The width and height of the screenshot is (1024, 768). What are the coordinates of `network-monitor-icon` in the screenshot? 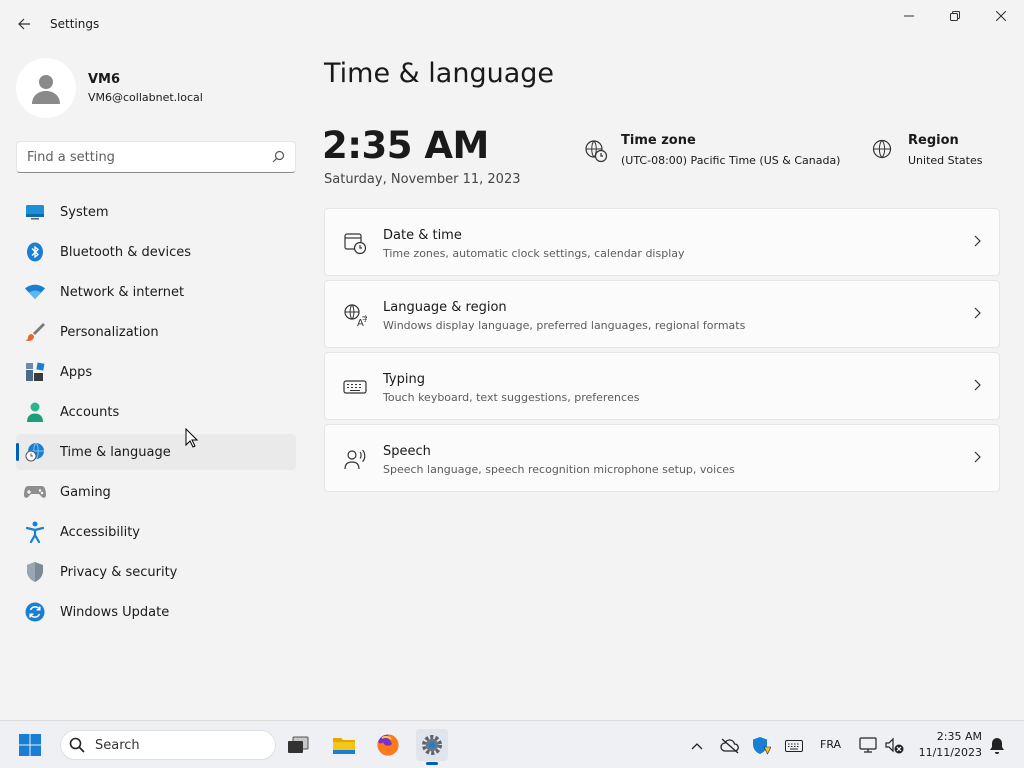 It's located at (868, 745).